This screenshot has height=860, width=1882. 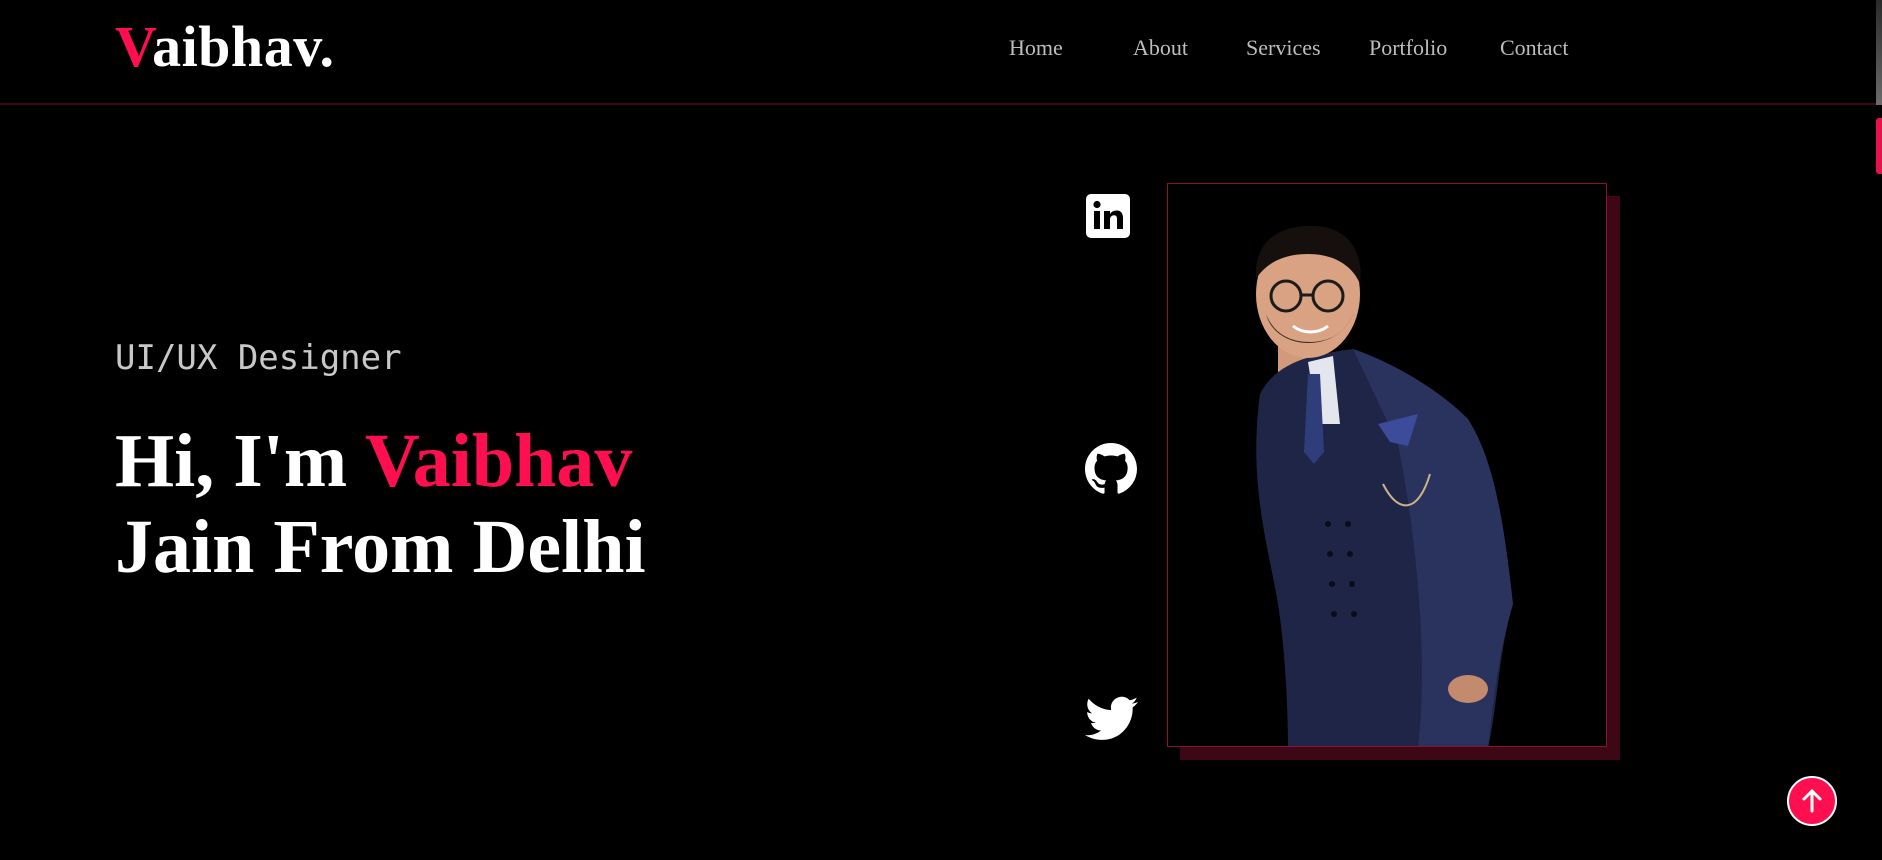 What do you see at coordinates (240, 461) in the screenshot?
I see `hero-greeting: Hi, I'm` at bounding box center [240, 461].